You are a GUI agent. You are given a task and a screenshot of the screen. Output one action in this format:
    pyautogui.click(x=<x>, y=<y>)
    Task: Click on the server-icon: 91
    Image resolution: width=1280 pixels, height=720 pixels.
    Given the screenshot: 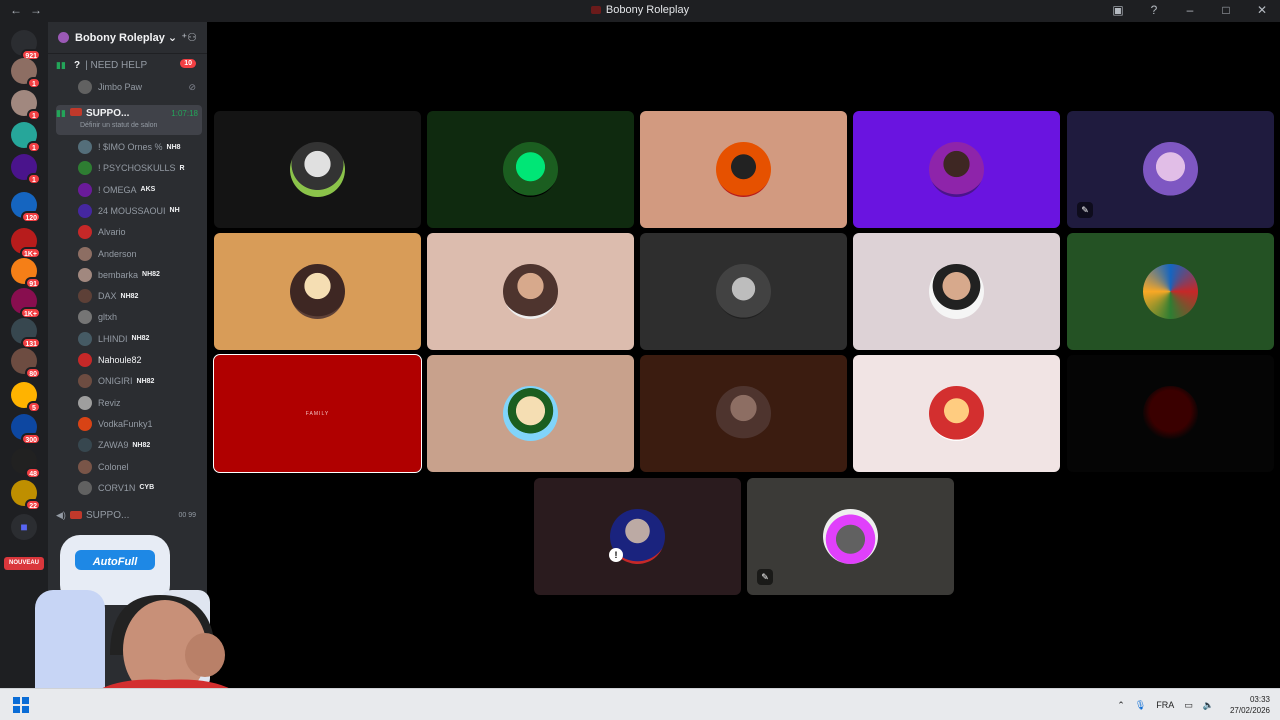 What is the action you would take?
    pyautogui.click(x=26, y=273)
    